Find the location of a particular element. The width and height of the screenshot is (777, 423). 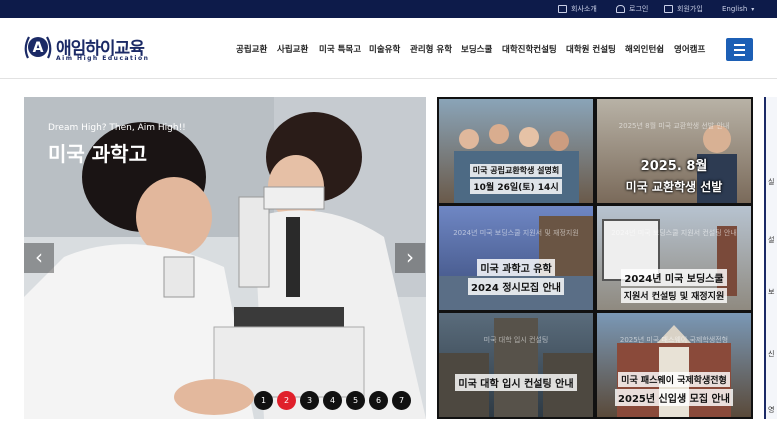

quick-menu-item-2: 설 is located at coordinates (771, 240).